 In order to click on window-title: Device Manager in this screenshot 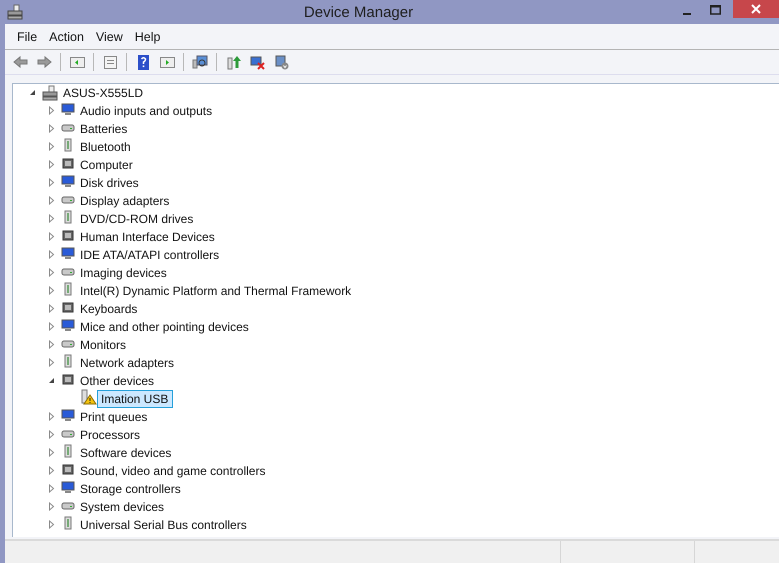, I will do `click(359, 12)`.